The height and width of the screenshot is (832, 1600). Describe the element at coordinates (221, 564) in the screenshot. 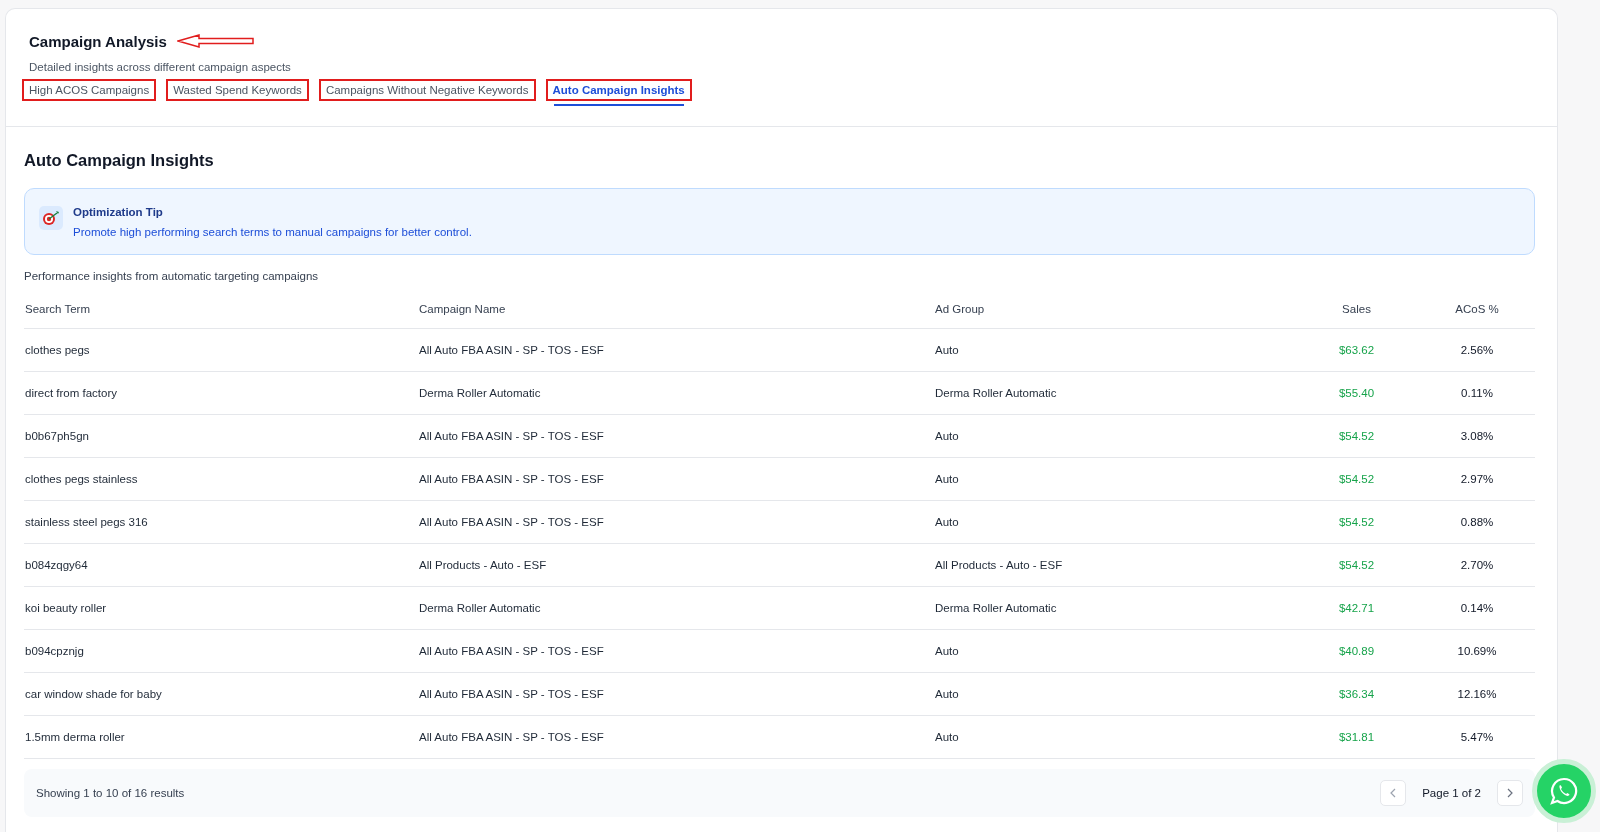

I see `table-cell: b084zqgy64` at that location.